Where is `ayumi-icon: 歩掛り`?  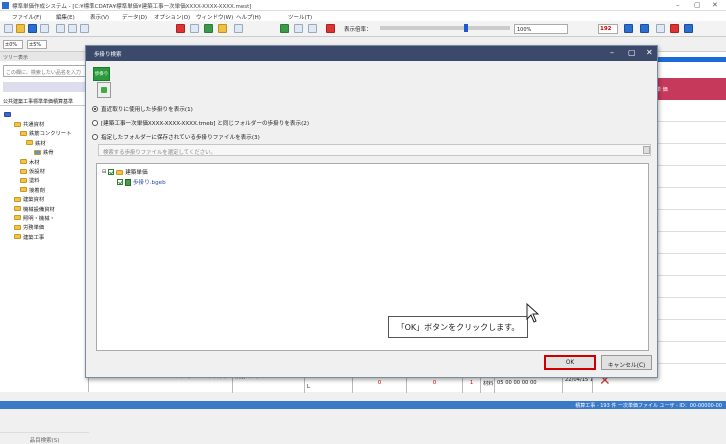 ayumi-icon: 歩掛り is located at coordinates (106, 84).